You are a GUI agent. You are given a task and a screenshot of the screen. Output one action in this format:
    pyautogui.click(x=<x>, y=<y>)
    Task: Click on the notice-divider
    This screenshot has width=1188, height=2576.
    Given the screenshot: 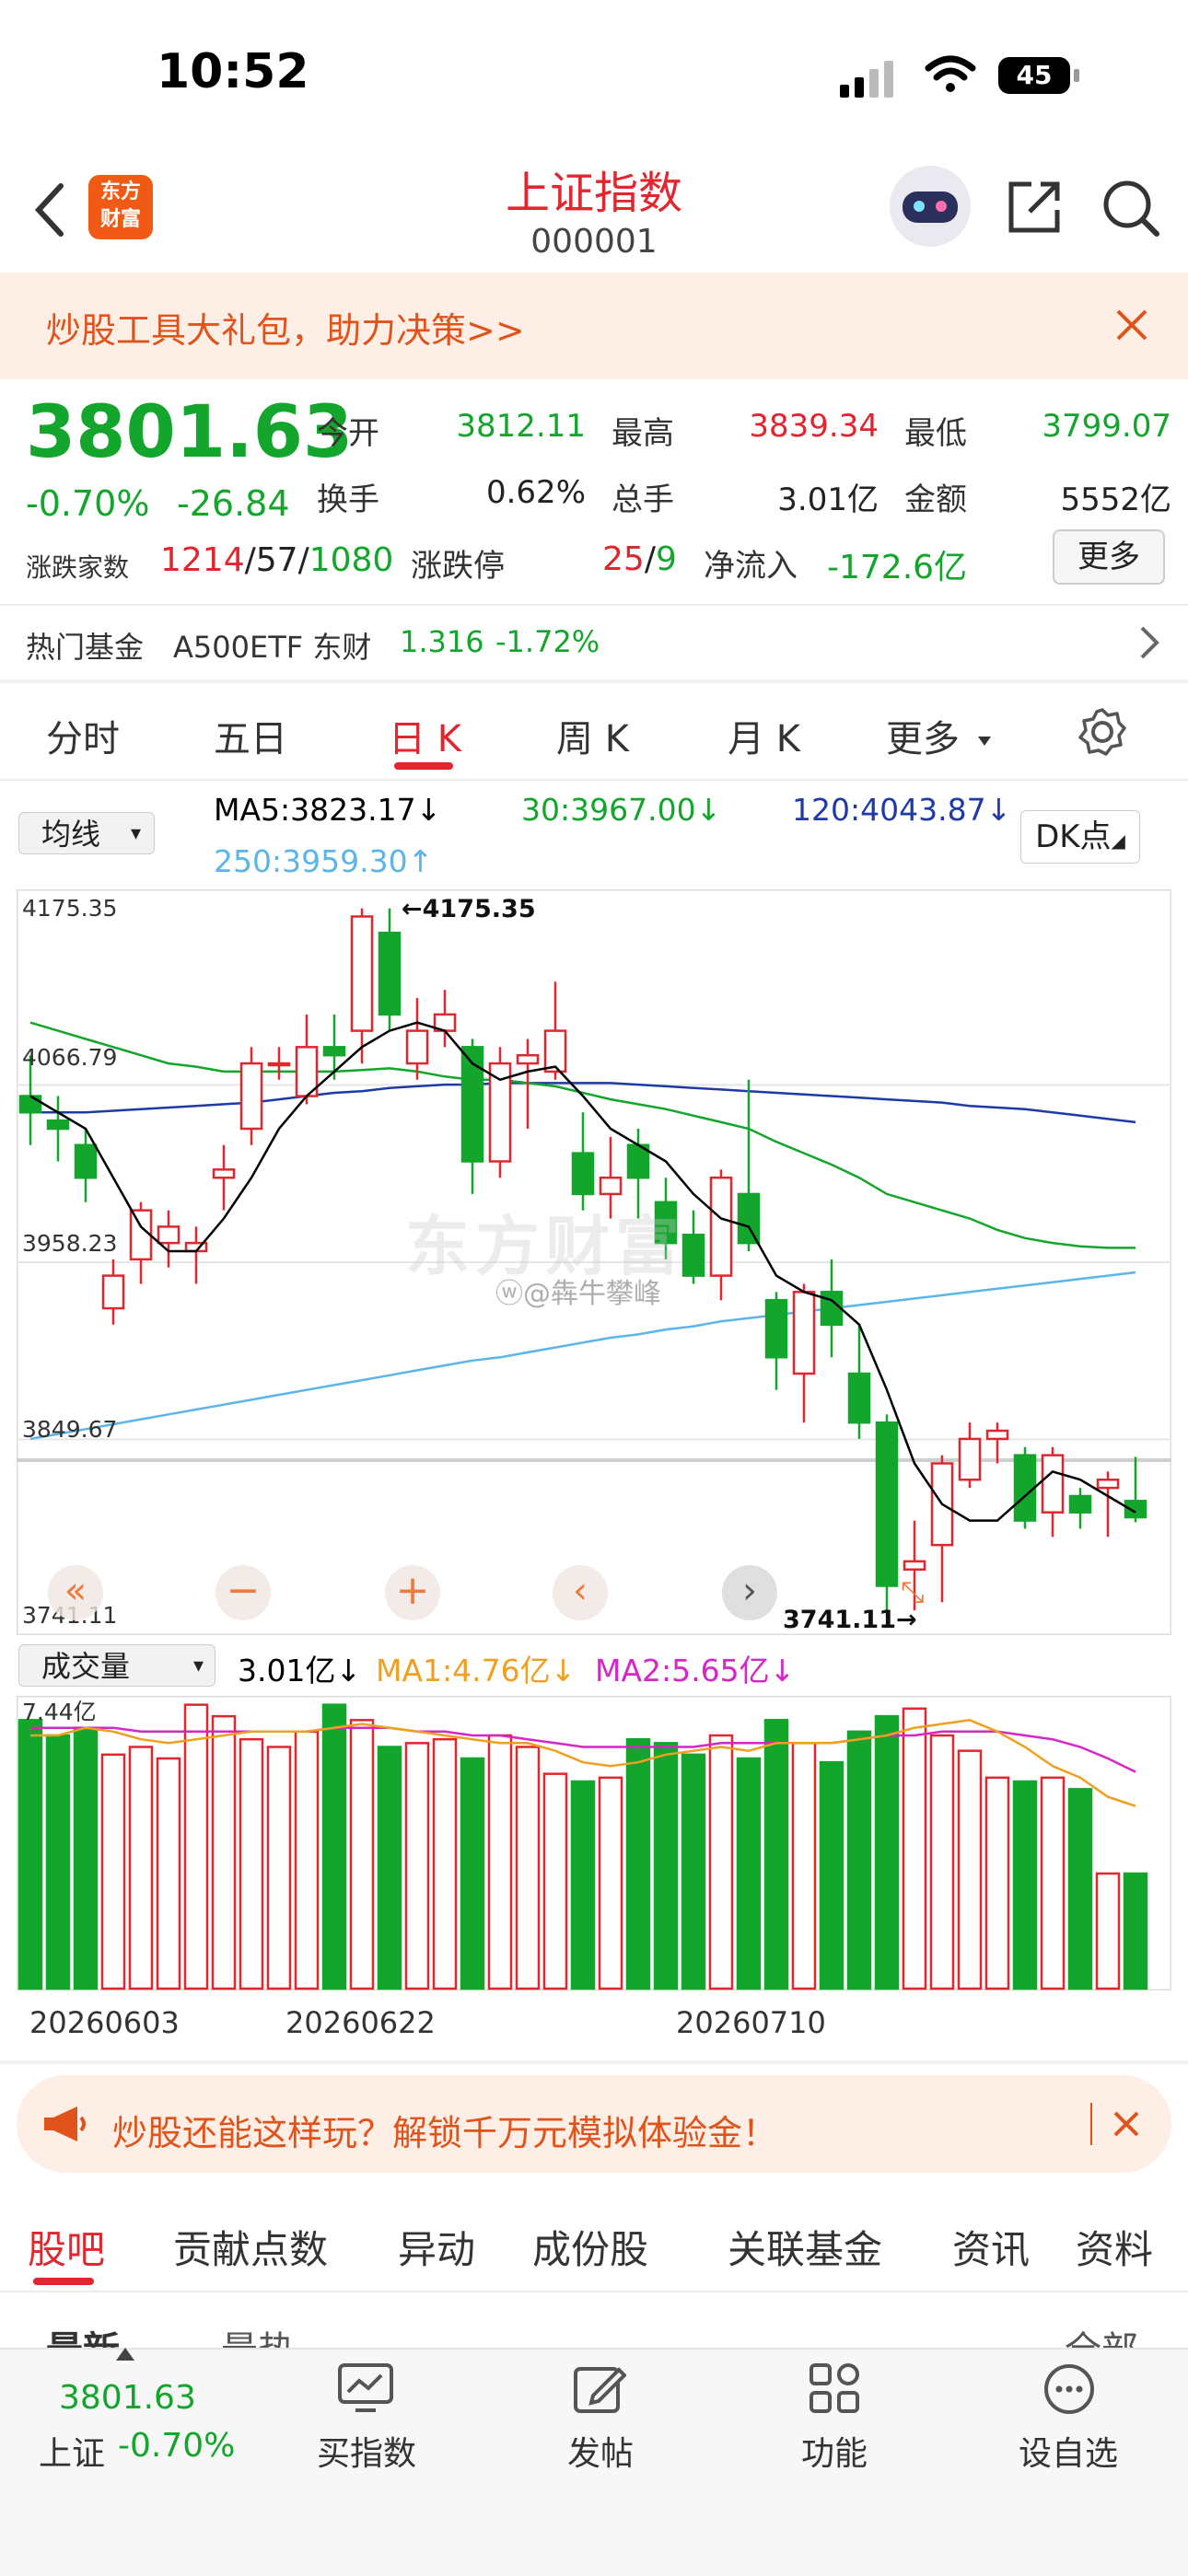 What is the action you would take?
    pyautogui.click(x=1091, y=2124)
    